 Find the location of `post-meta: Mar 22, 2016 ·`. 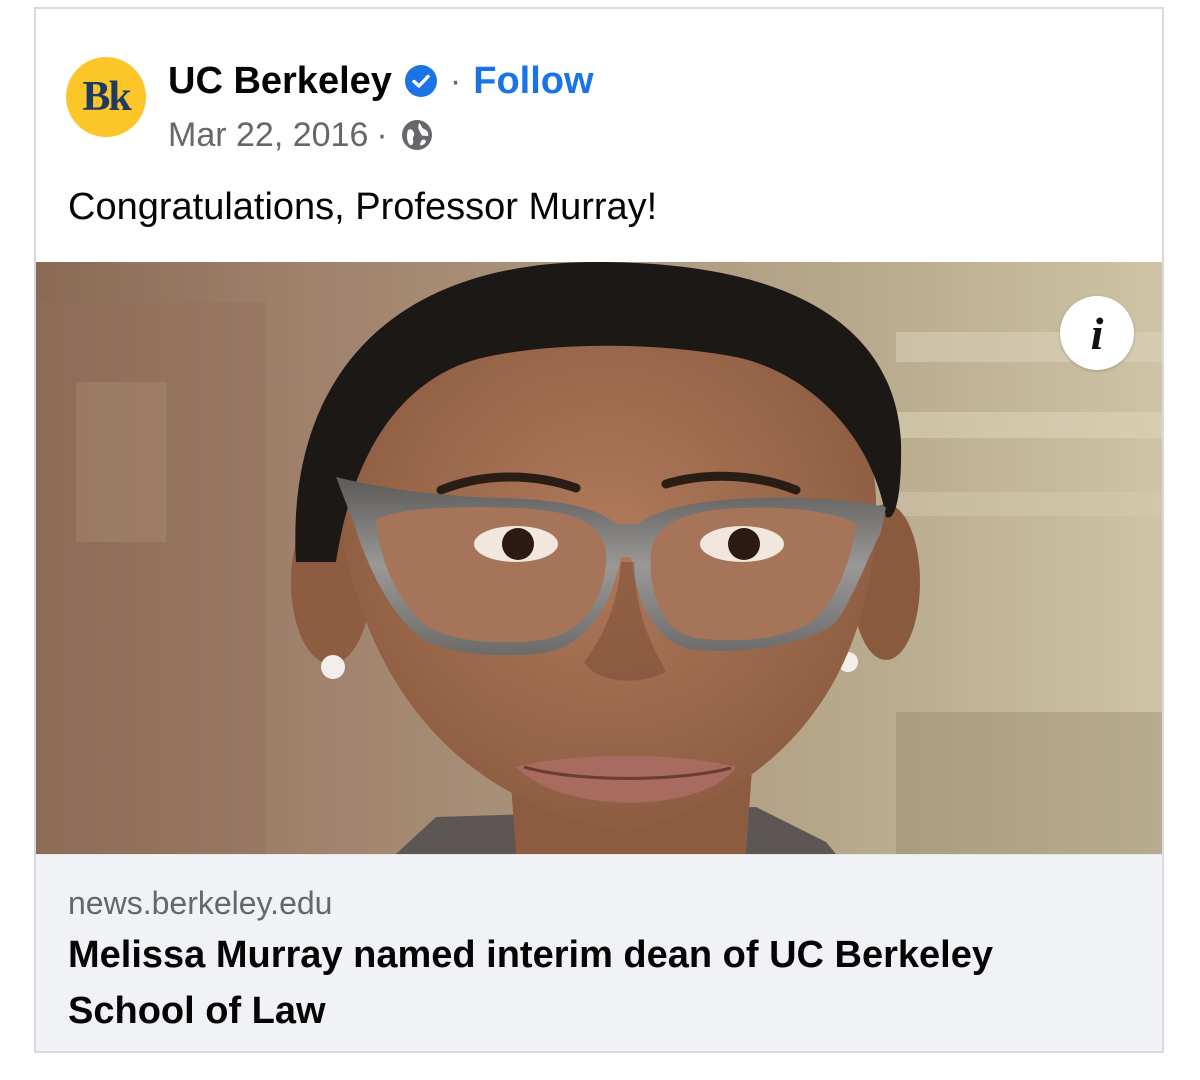

post-meta: Mar 22, 2016 · is located at coordinates (301, 135).